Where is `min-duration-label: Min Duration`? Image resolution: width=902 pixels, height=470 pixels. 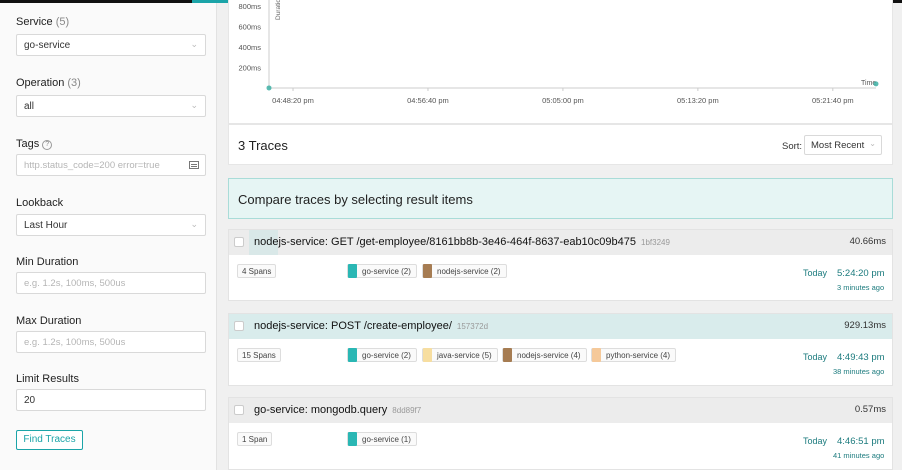 min-duration-label: Min Duration is located at coordinates (47, 262).